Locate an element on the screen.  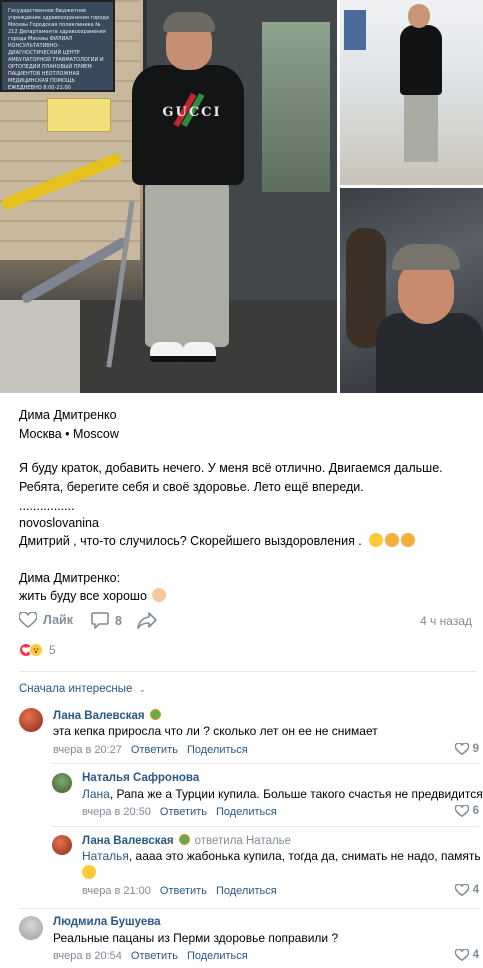
chevron-down-icon: ⌄ is located at coordinates (142, 689).